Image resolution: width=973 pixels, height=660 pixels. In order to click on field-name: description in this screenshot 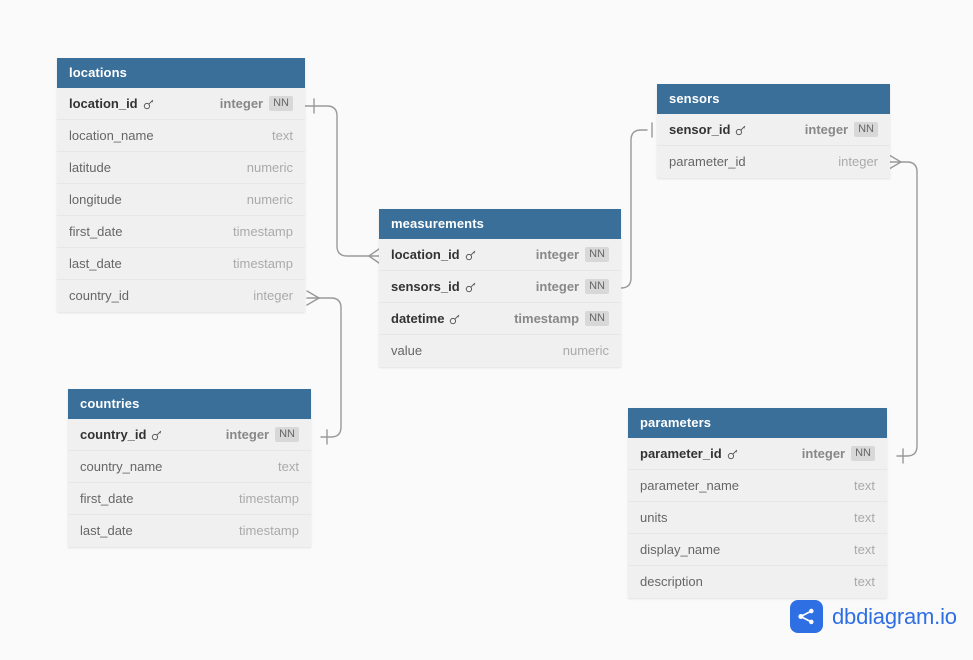, I will do `click(671, 581)`.